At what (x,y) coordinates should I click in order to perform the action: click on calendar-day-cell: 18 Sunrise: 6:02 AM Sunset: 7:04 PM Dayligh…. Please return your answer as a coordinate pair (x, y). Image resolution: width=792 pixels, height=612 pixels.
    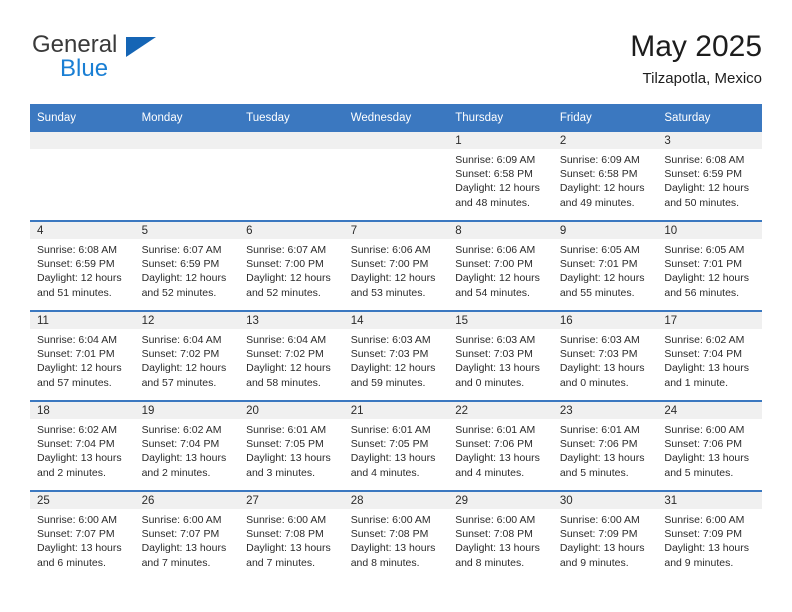
    Looking at the image, I should click on (82, 445).